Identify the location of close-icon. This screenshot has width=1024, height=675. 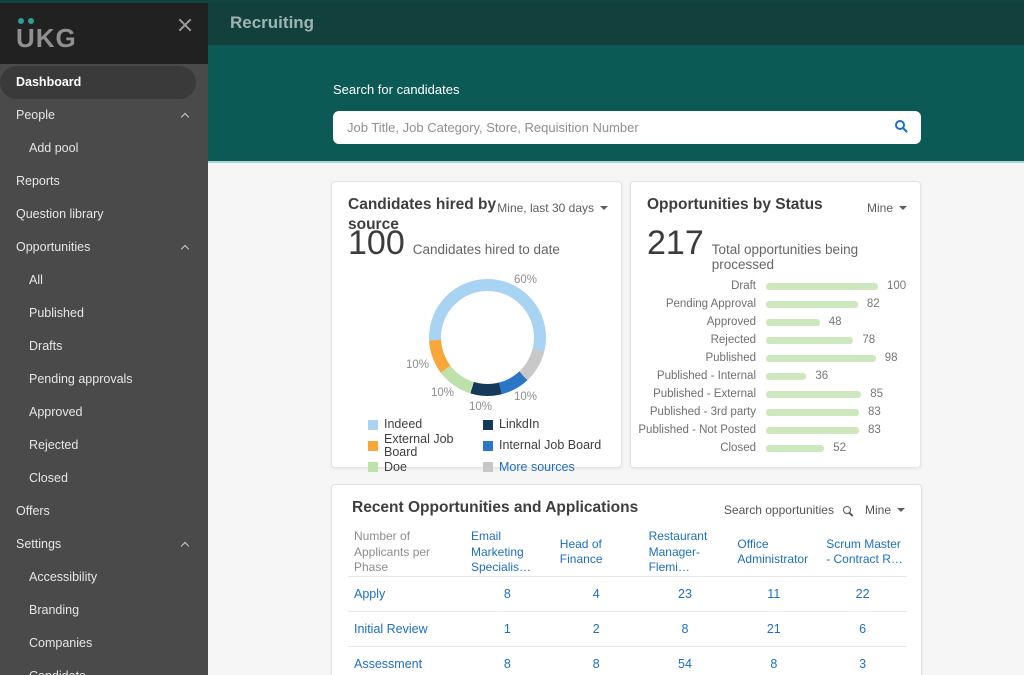
(185, 25).